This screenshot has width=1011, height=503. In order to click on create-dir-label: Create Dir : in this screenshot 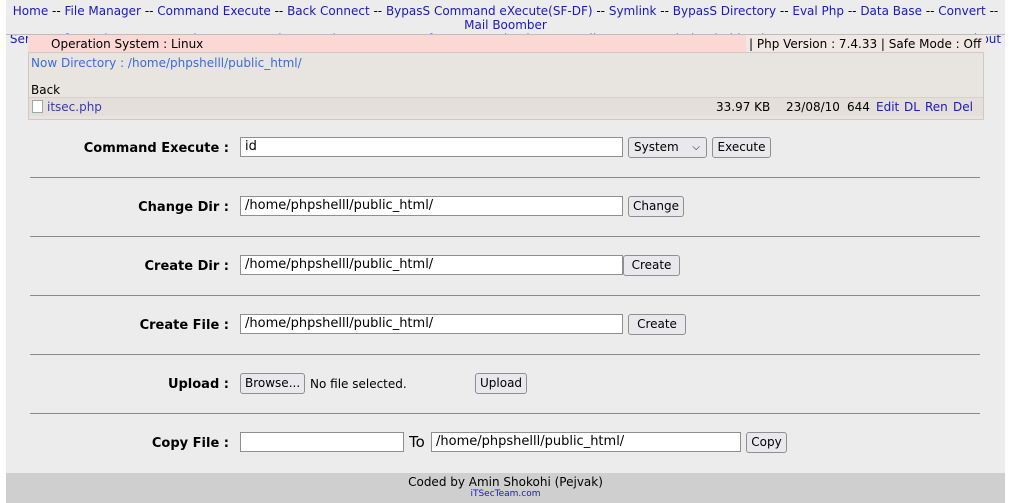, I will do `click(186, 266)`.